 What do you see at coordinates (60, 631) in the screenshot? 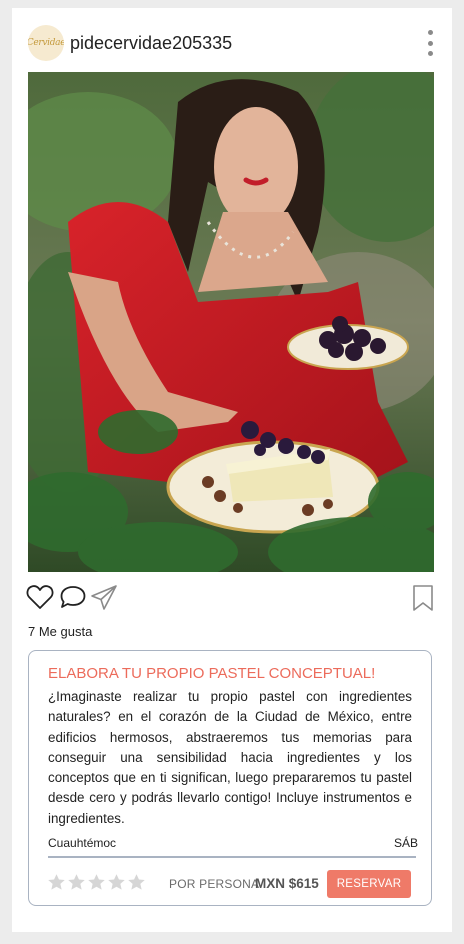
I see `likes-count: 7 Me gusta` at bounding box center [60, 631].